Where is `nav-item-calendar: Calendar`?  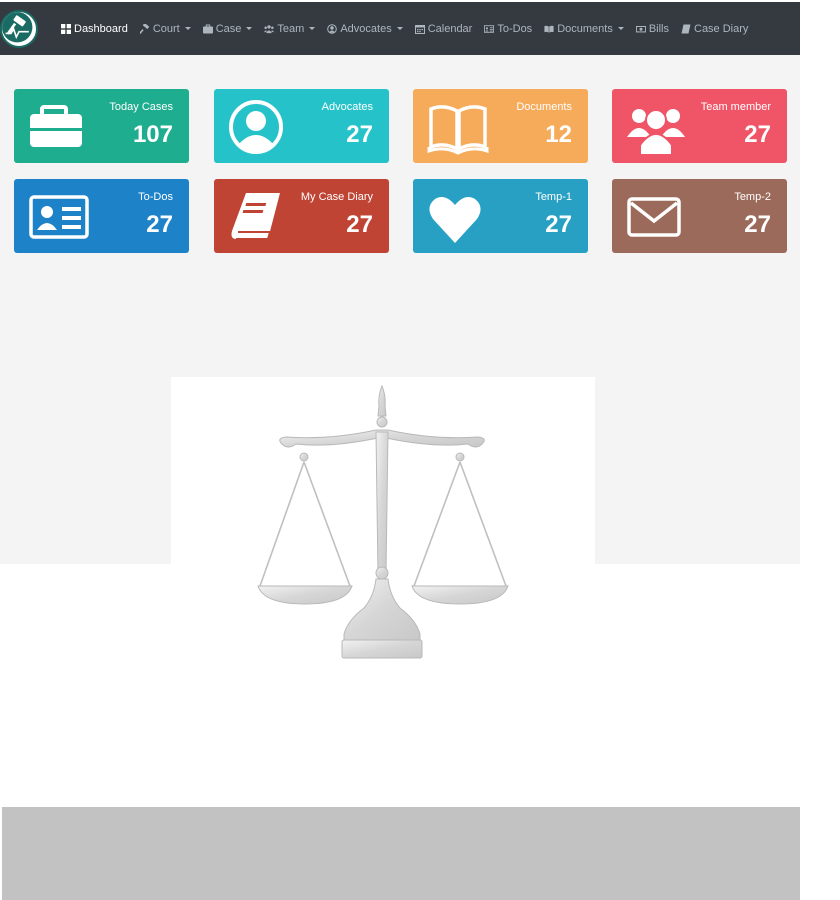
nav-item-calendar: Calendar is located at coordinates (443, 28).